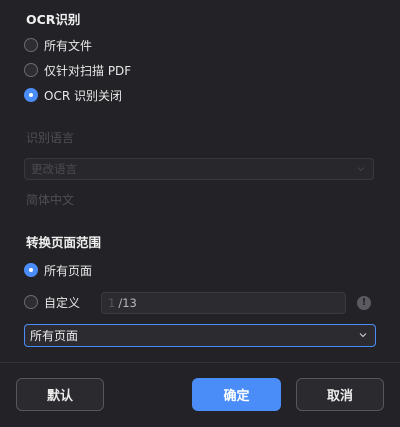 The height and width of the screenshot is (427, 400). Describe the element at coordinates (54, 169) in the screenshot. I see `ocr-language-select-value: 更改语言` at that location.